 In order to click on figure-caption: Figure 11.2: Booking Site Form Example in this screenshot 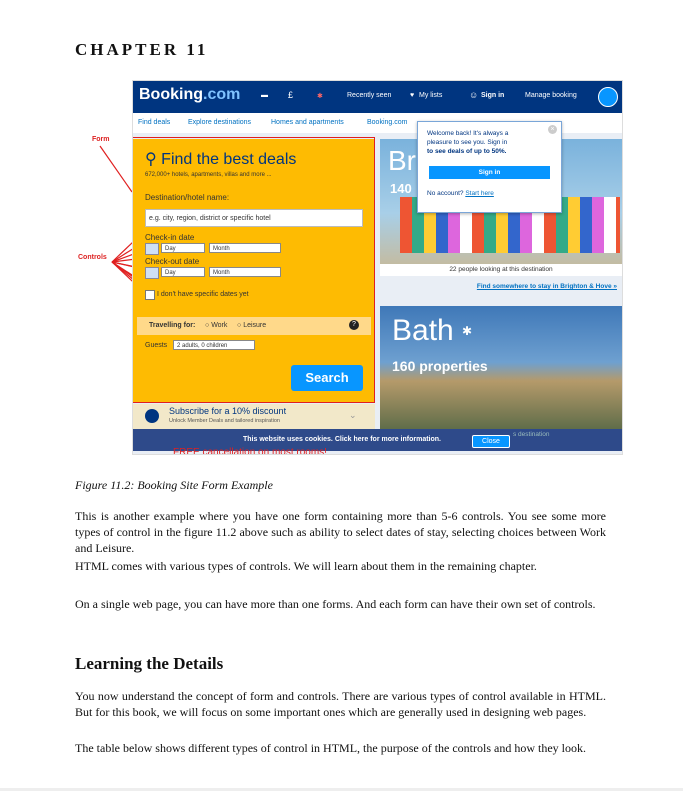, I will do `click(174, 485)`.